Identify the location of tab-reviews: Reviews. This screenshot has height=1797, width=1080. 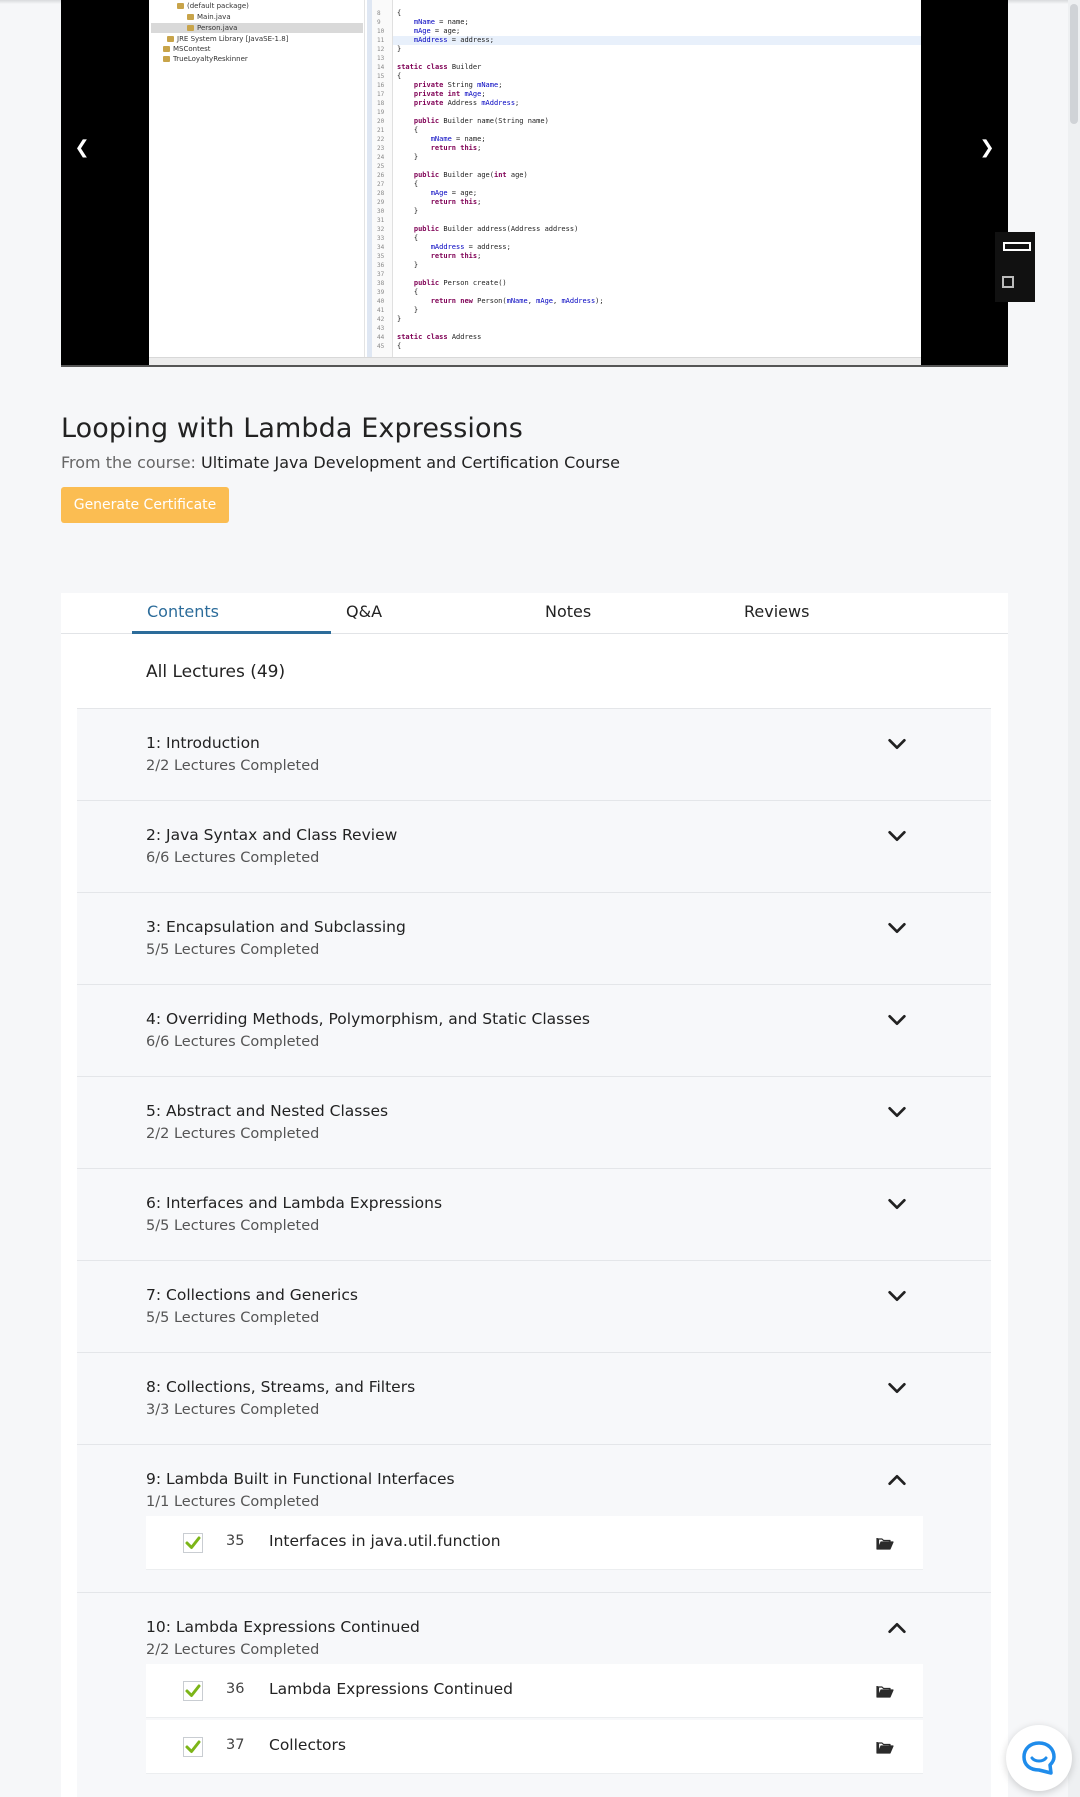
(828, 613).